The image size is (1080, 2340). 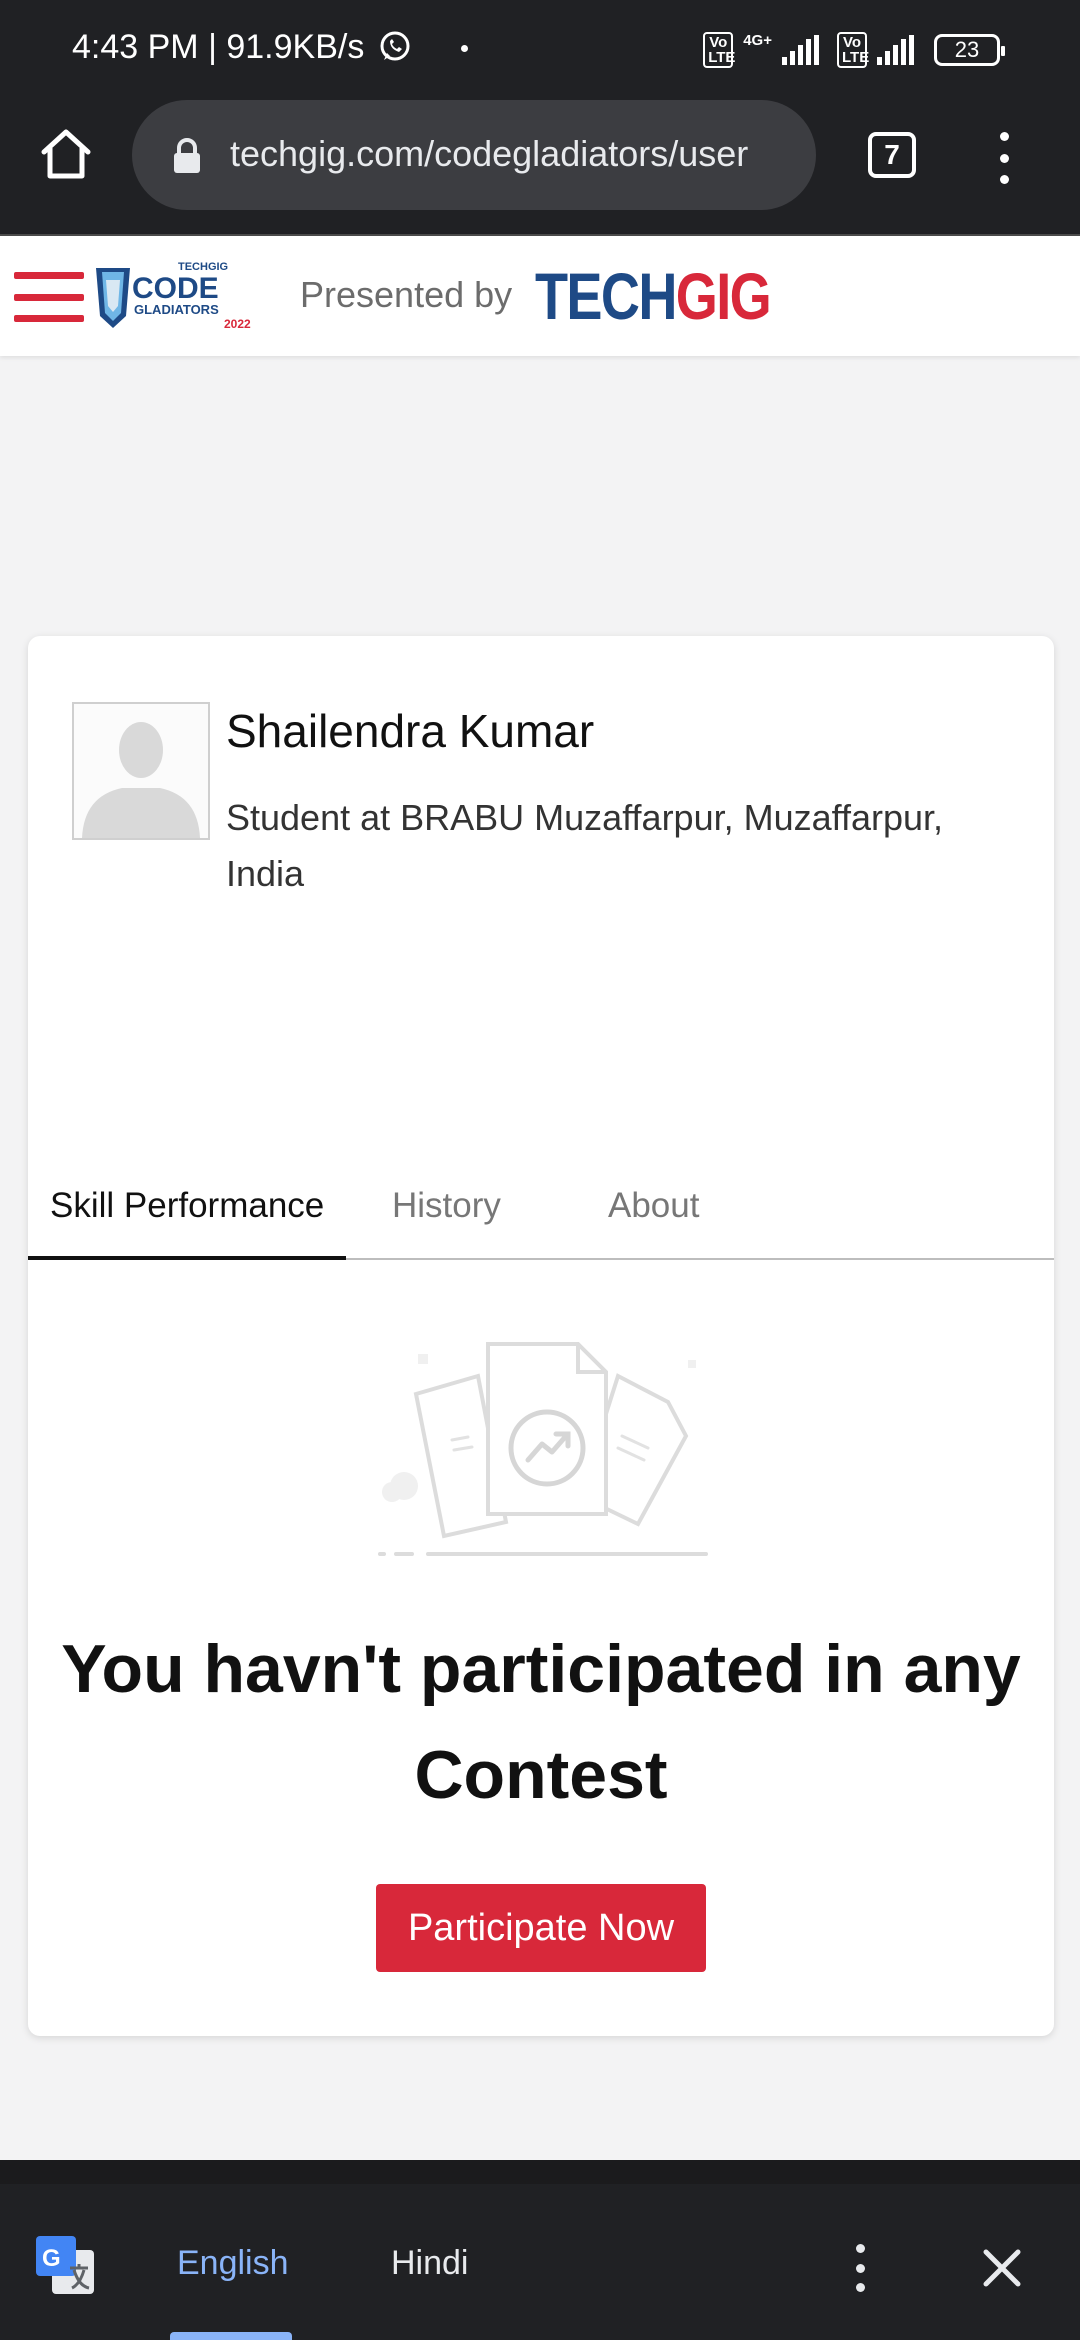 I want to click on tab-skill-performance: Skill Performance, so click(x=187, y=1218).